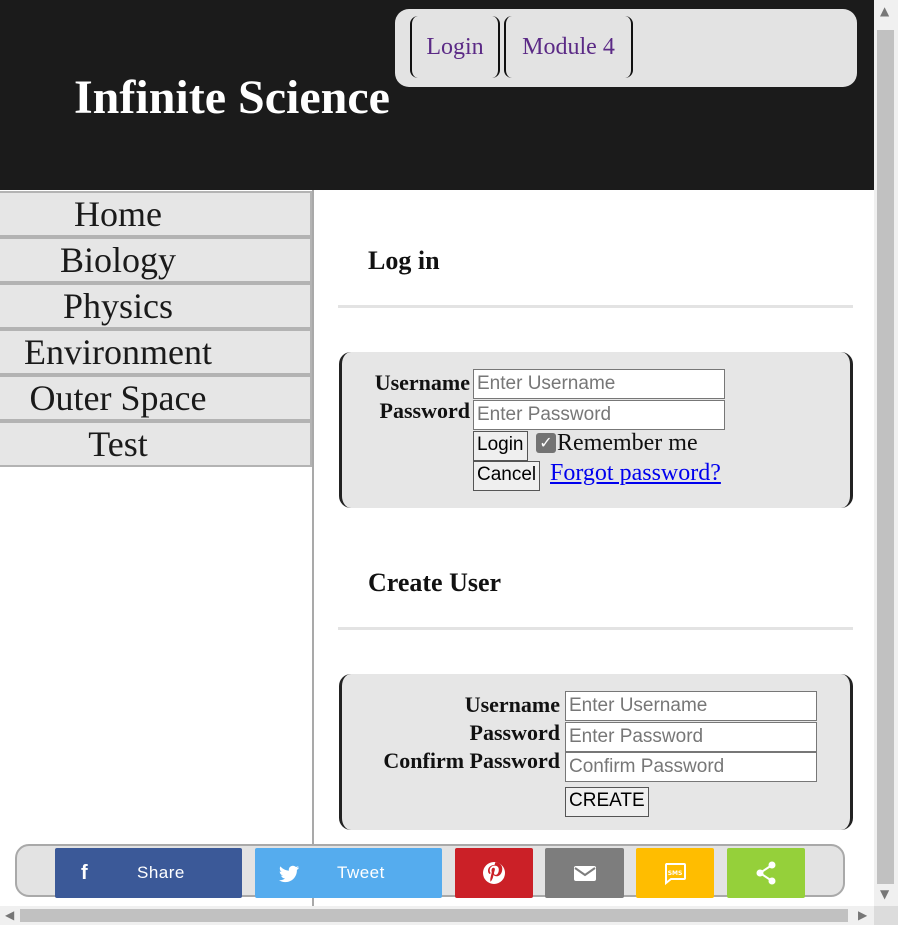 This screenshot has width=898, height=931. I want to click on svg-text: SMS, so click(675, 873).